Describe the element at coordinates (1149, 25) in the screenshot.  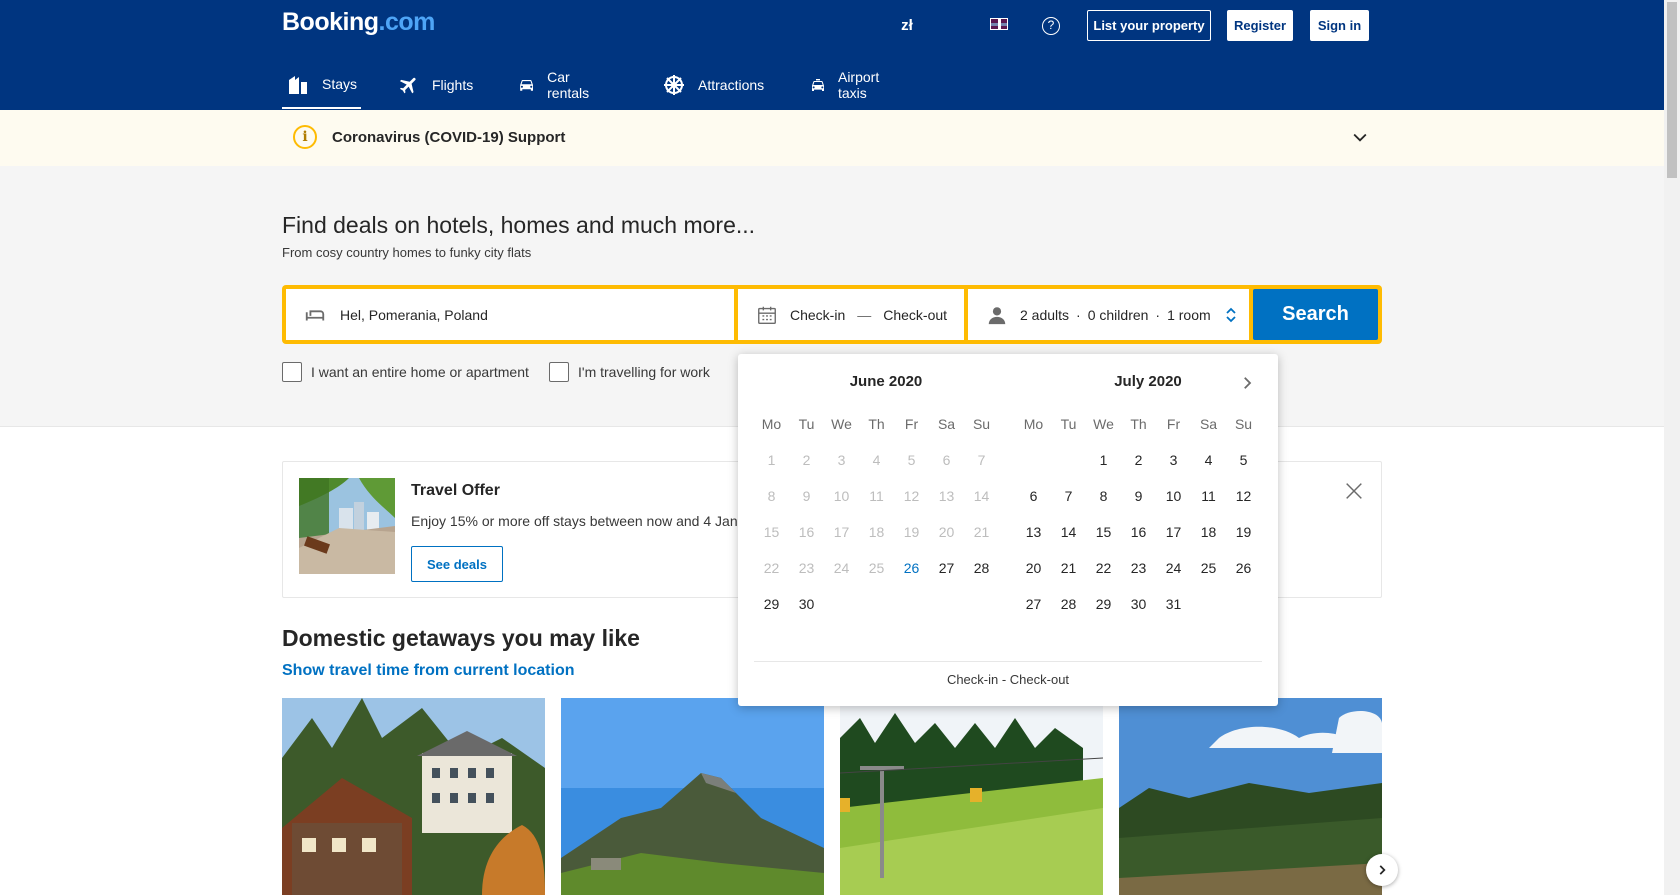
I see `list-property-button: List your property` at that location.